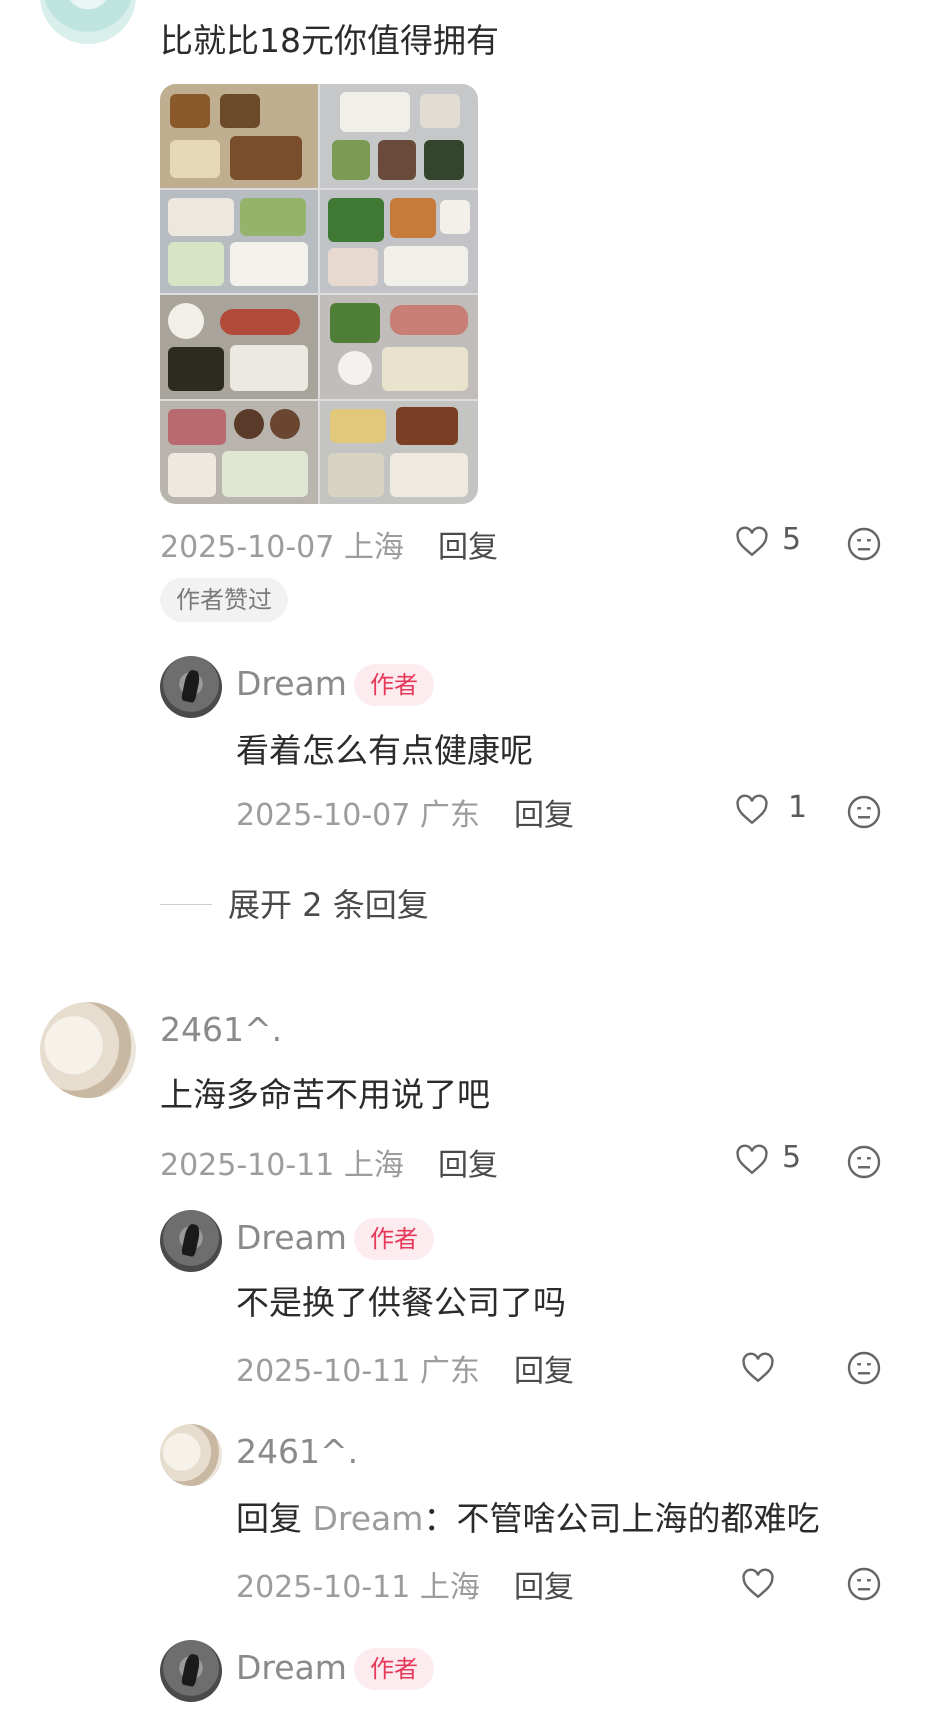 The image size is (945, 1726). What do you see at coordinates (269, 1518) in the screenshot?
I see `reply-prefix: 回复` at bounding box center [269, 1518].